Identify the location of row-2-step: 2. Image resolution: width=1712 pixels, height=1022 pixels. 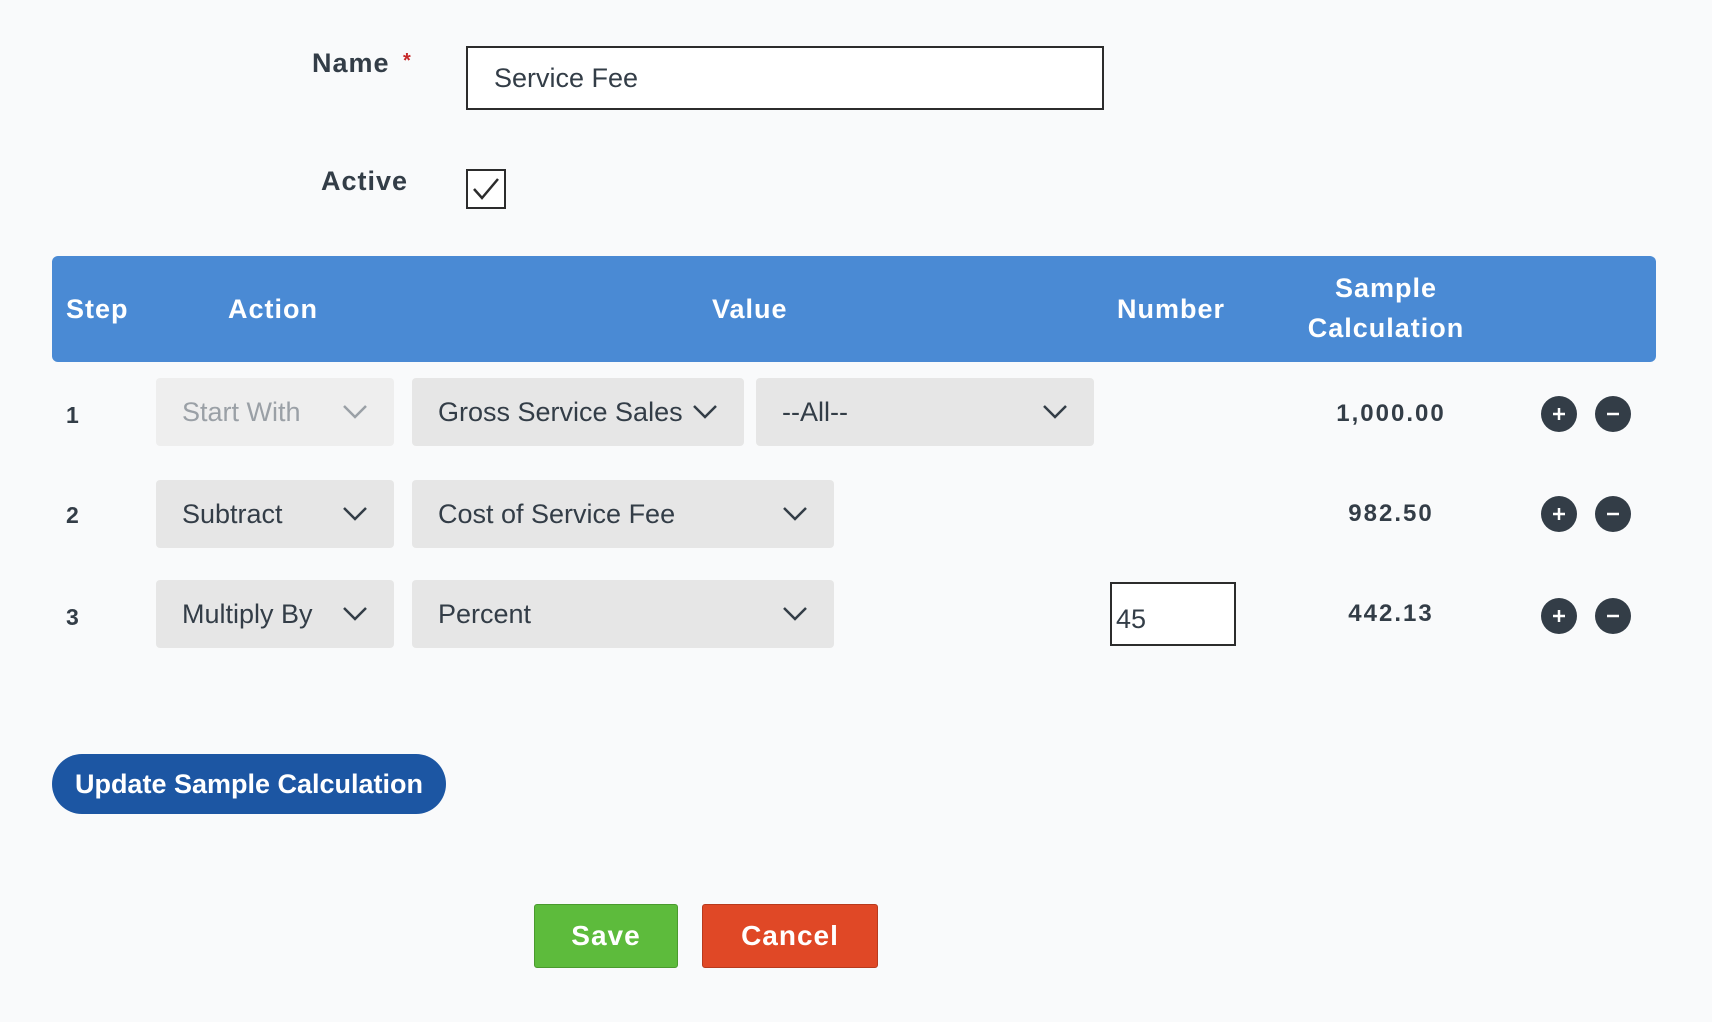
(72, 515).